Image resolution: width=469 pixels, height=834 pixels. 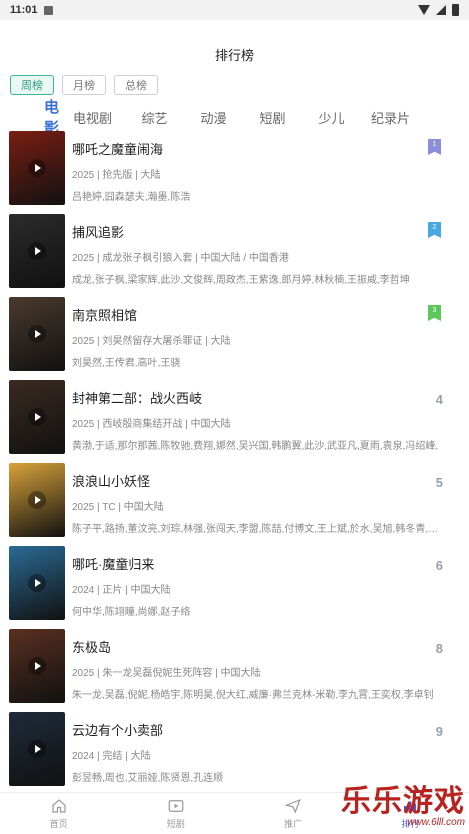 I want to click on item-title: 东极岛, so click(x=92, y=647).